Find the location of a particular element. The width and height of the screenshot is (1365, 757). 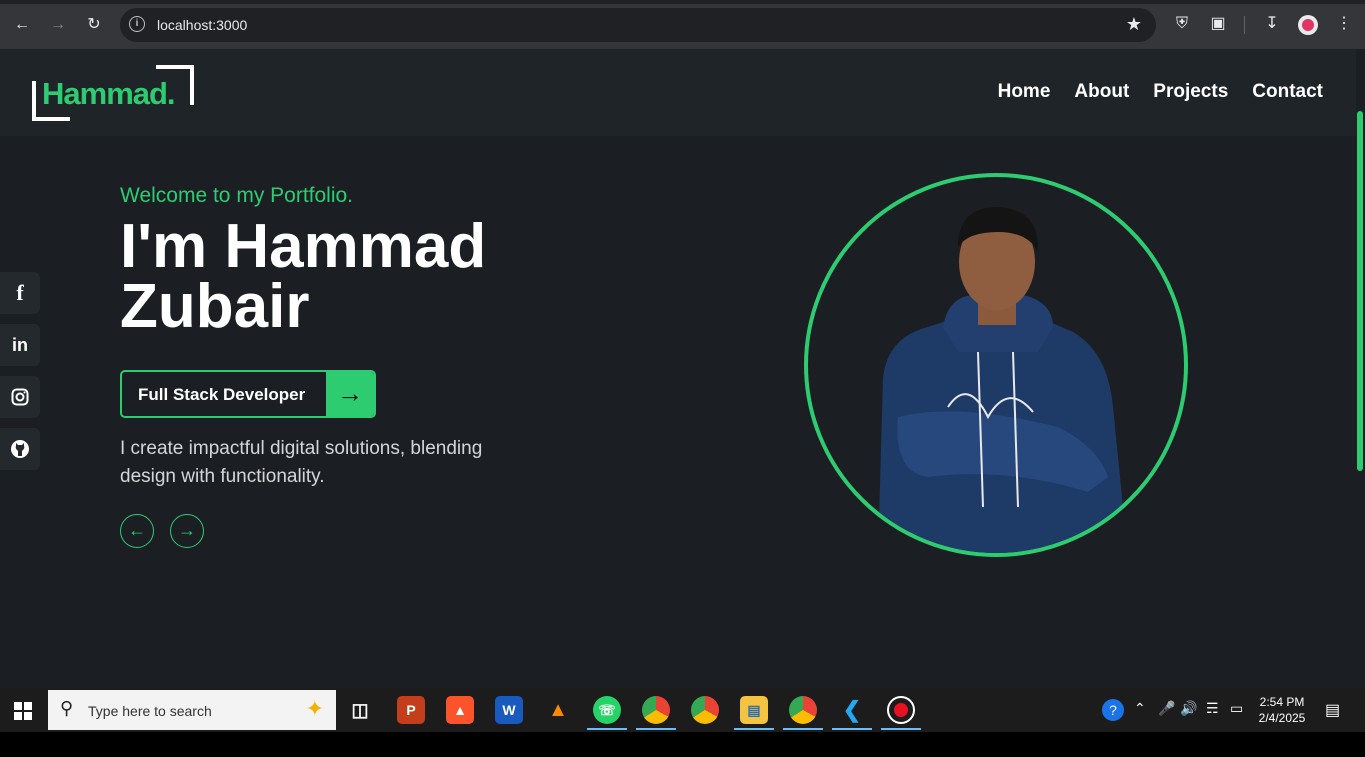

battery-icon: ▭ is located at coordinates (1236, 708).